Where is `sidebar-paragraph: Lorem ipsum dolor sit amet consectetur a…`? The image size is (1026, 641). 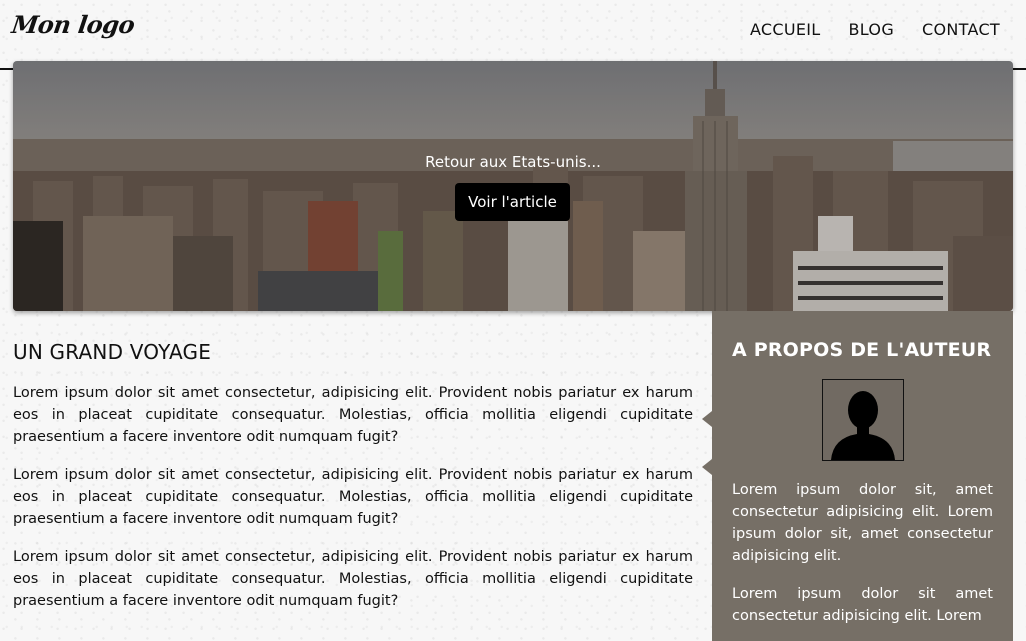
sidebar-paragraph: Lorem ipsum dolor sit amet consectetur a… is located at coordinates (862, 605).